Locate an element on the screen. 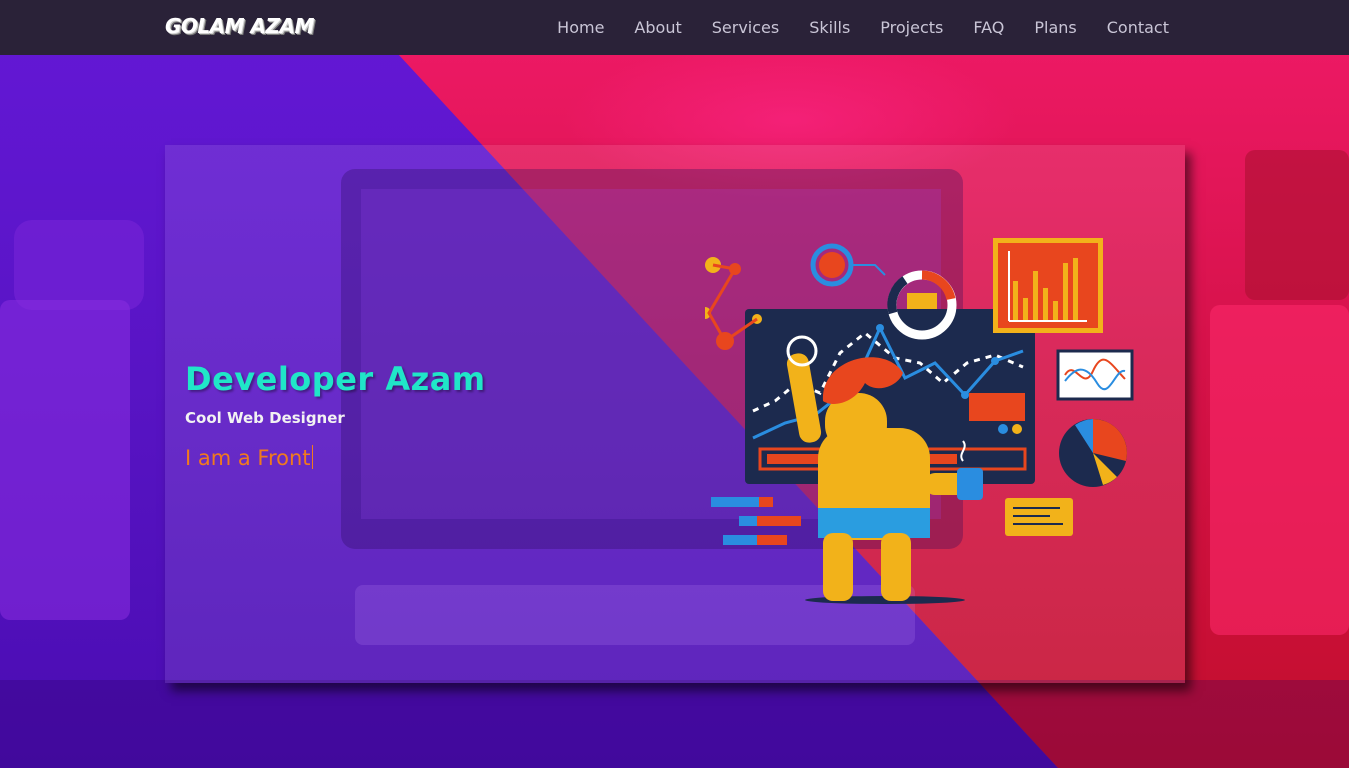 The width and height of the screenshot is (1349, 768). background-right-box is located at coordinates (1279, 470).